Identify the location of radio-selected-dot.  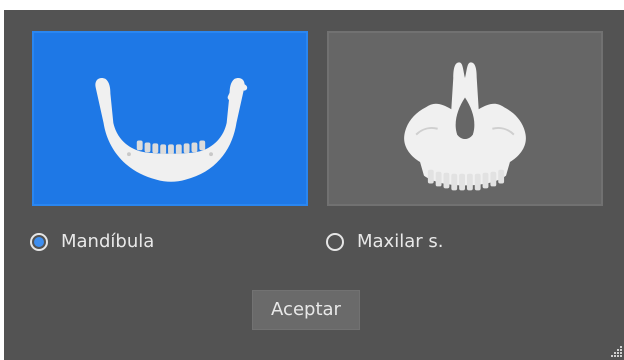
(39, 242).